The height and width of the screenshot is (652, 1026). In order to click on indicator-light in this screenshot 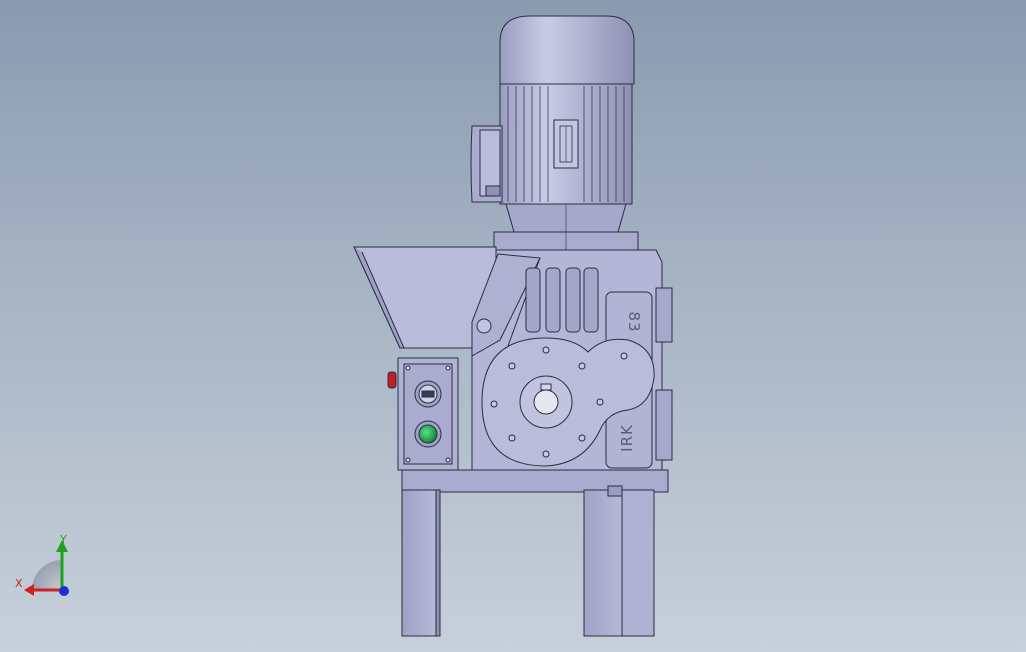, I will do `click(392, 380)`.